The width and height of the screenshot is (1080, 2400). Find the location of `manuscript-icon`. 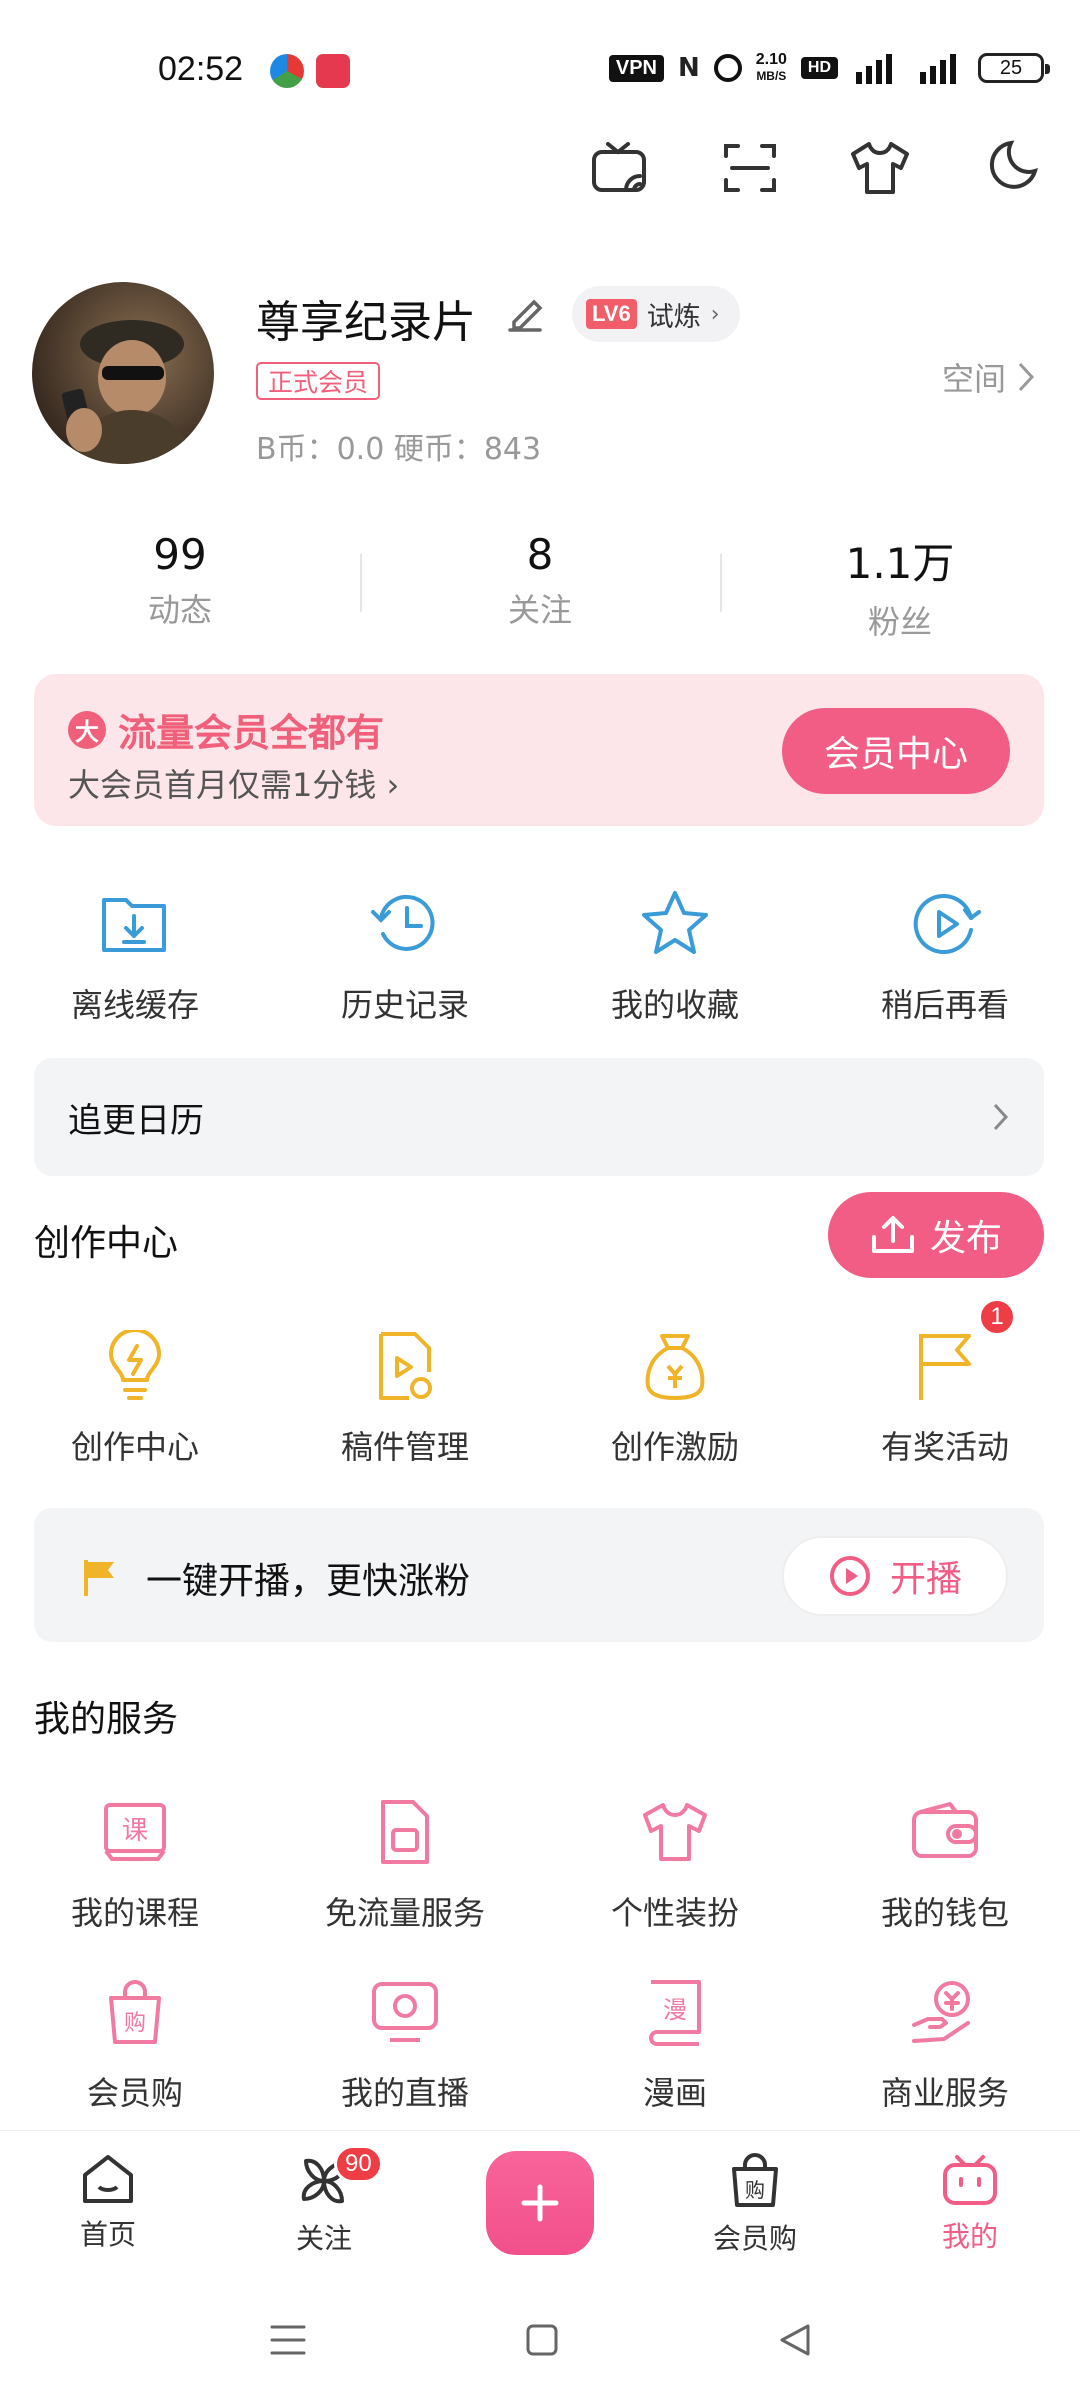

manuscript-icon is located at coordinates (405, 1366).